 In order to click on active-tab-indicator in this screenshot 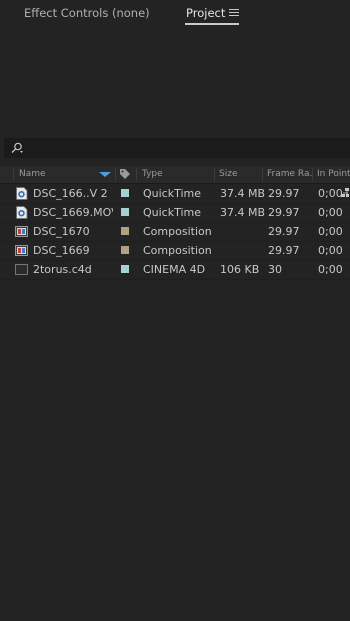, I will do `click(212, 24)`.